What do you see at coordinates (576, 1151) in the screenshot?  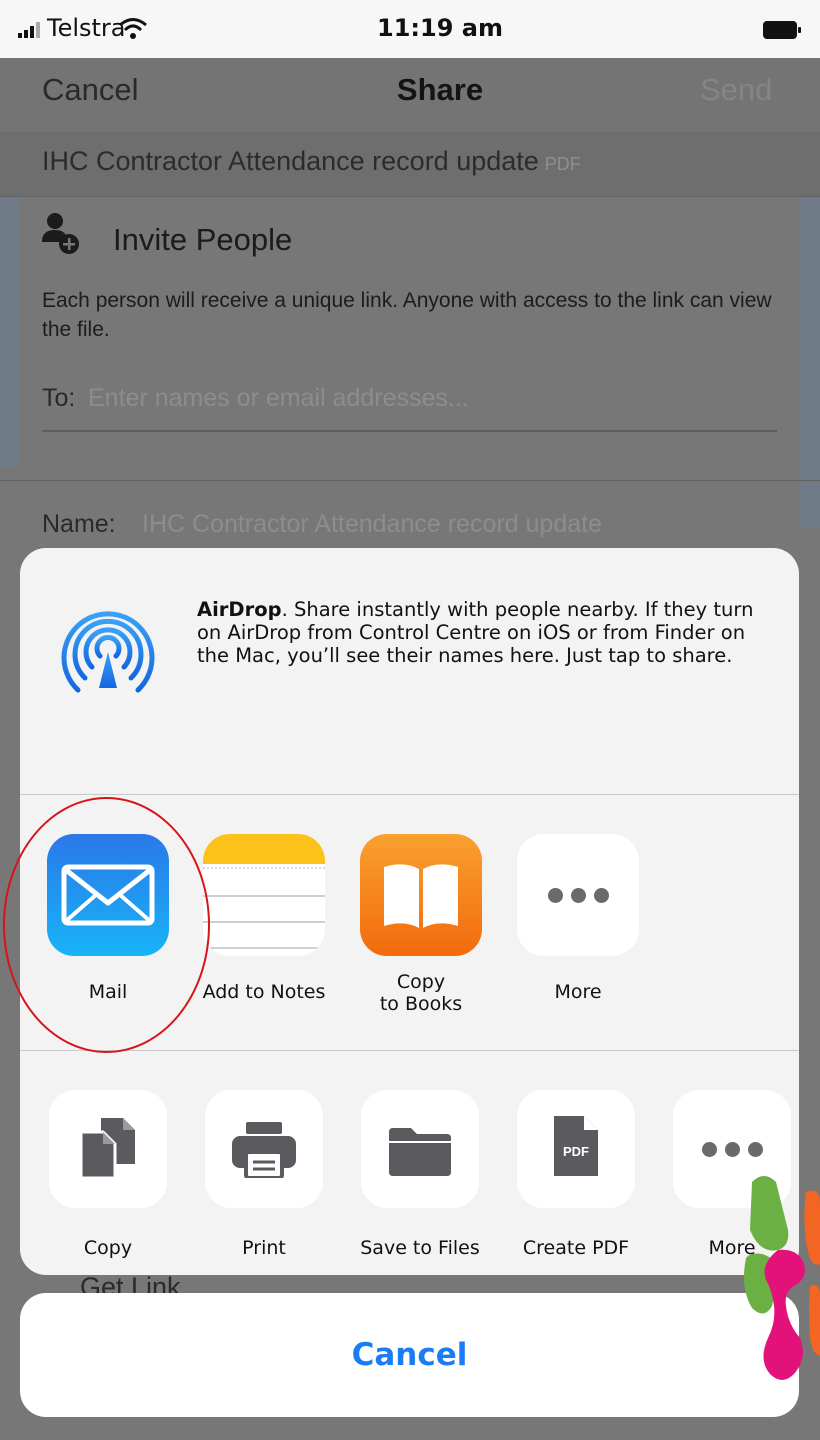 I see `pdf-icon-text: PDF` at bounding box center [576, 1151].